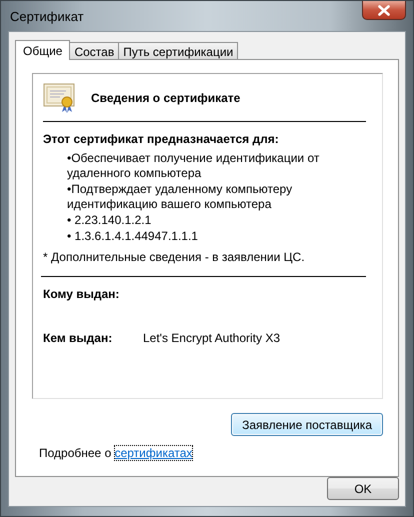 The height and width of the screenshot is (517, 414). What do you see at coordinates (78, 338) in the screenshot?
I see `issued-by-label: Кем выдан:` at bounding box center [78, 338].